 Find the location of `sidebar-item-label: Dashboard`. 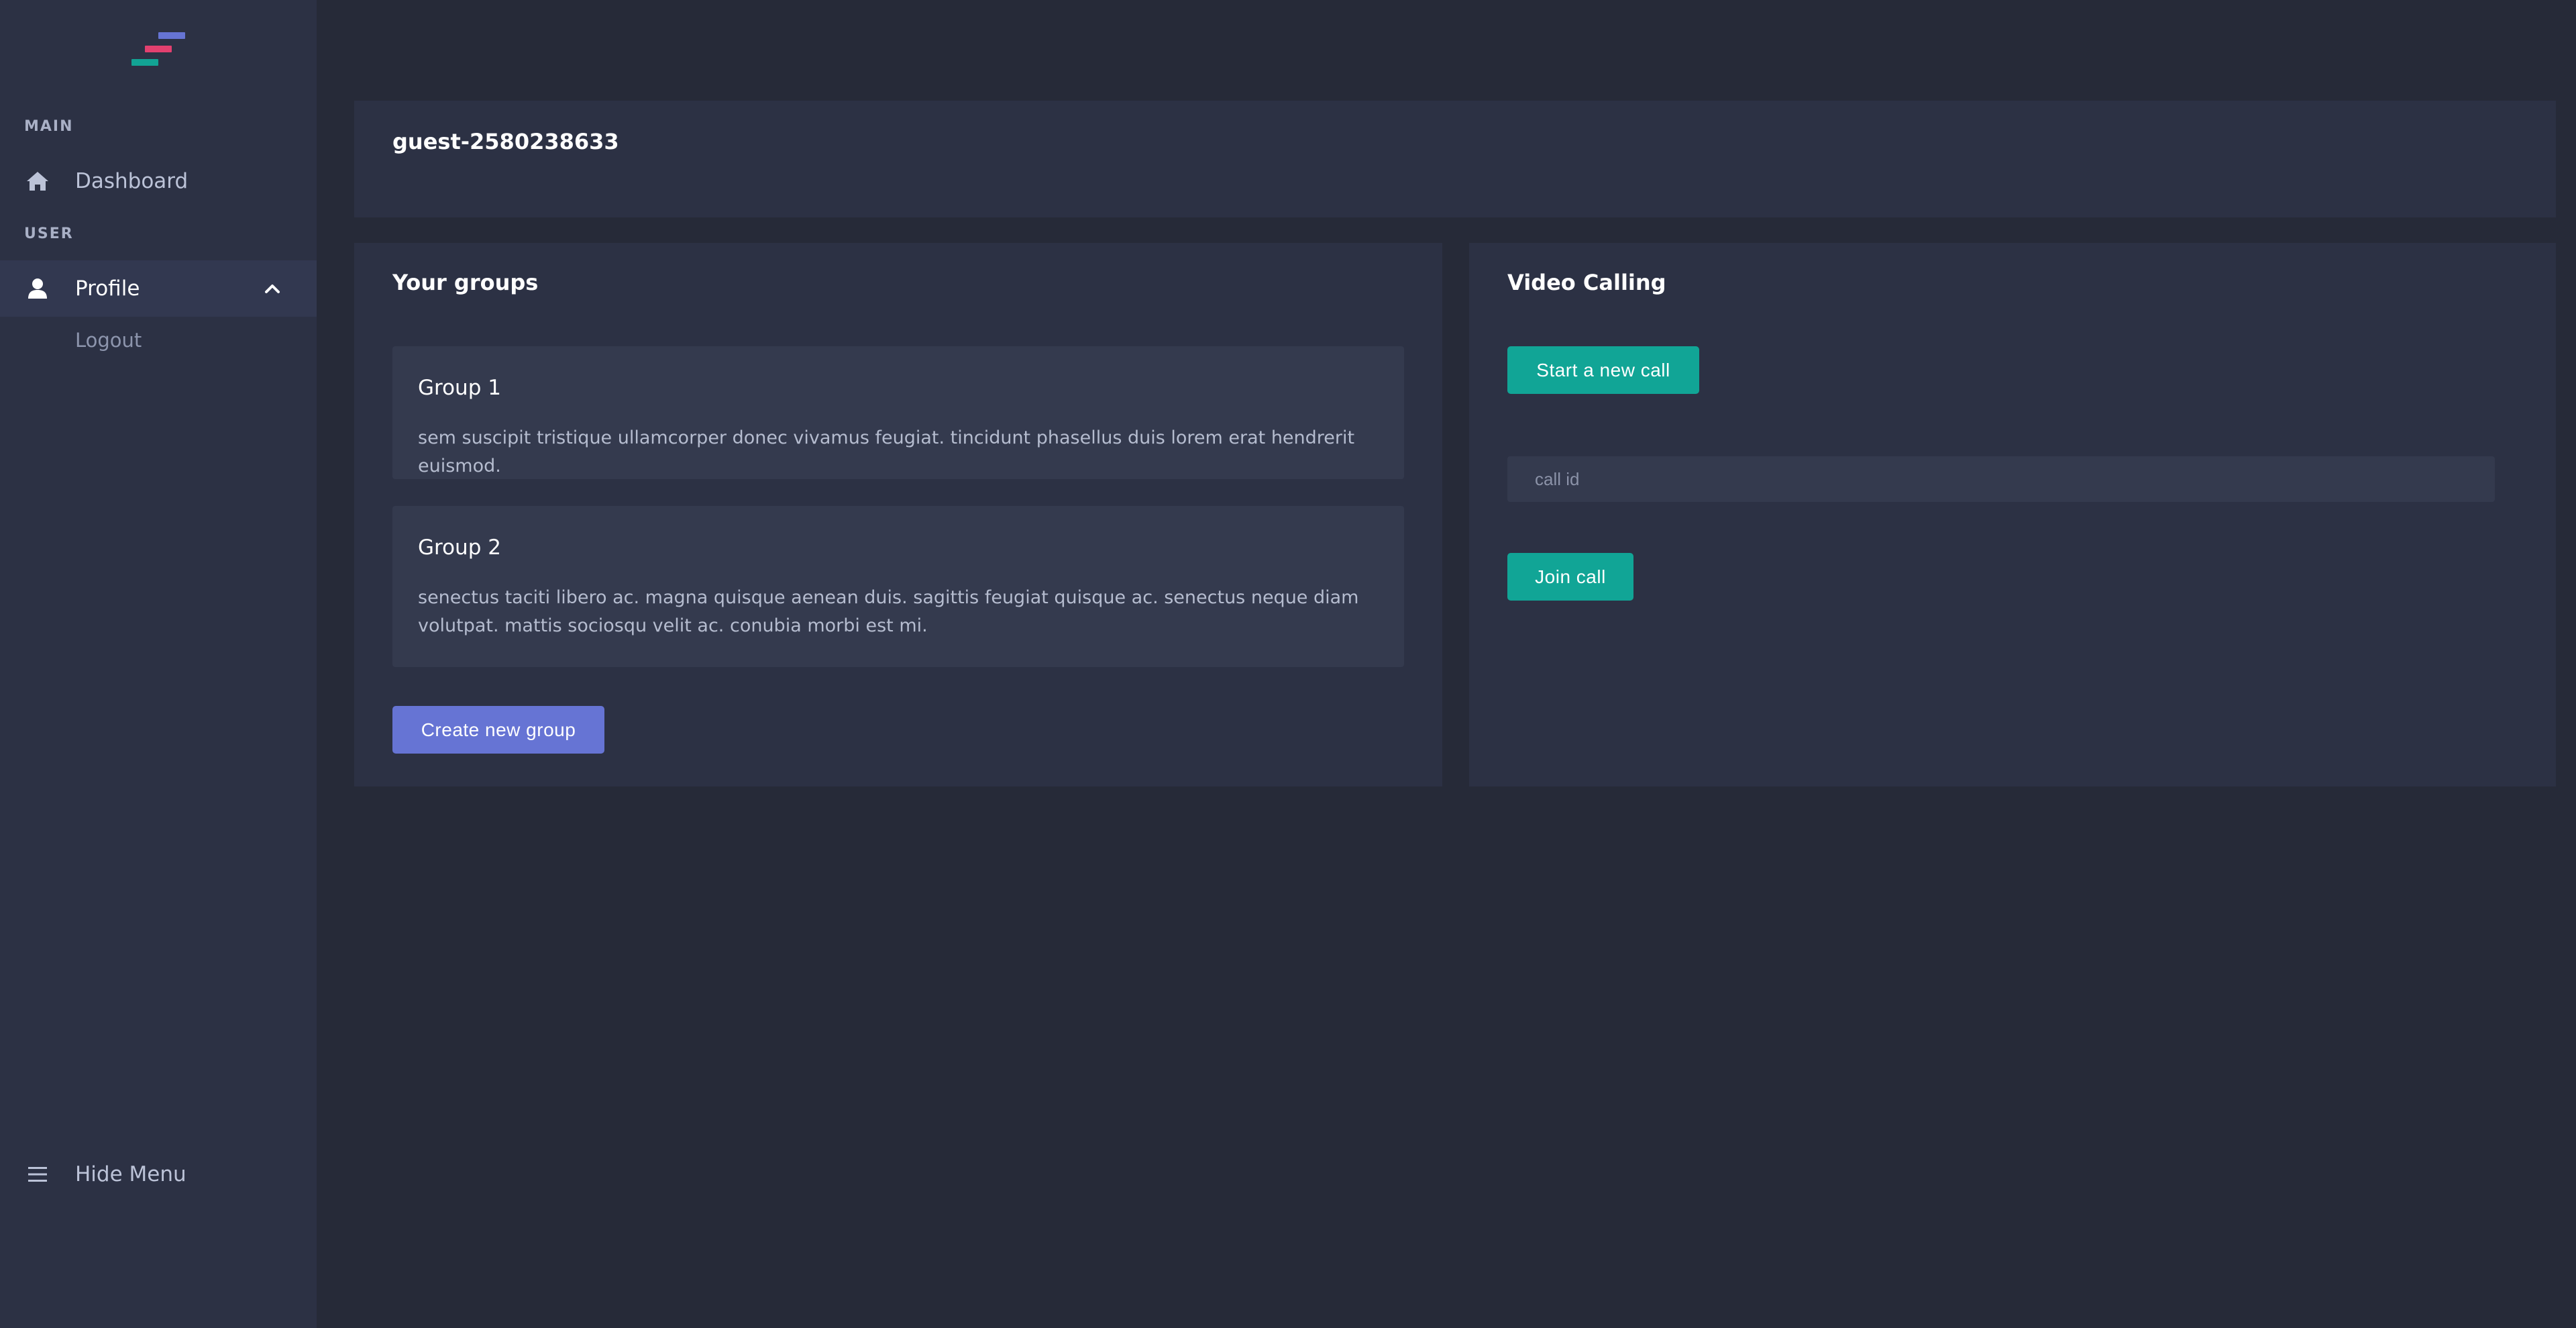

sidebar-item-label: Dashboard is located at coordinates (132, 181).